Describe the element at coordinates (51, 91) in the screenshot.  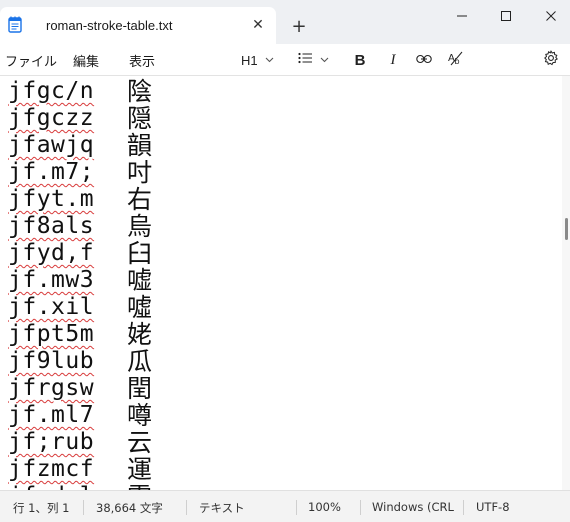
I see `roman-code: jfgc/n` at that location.